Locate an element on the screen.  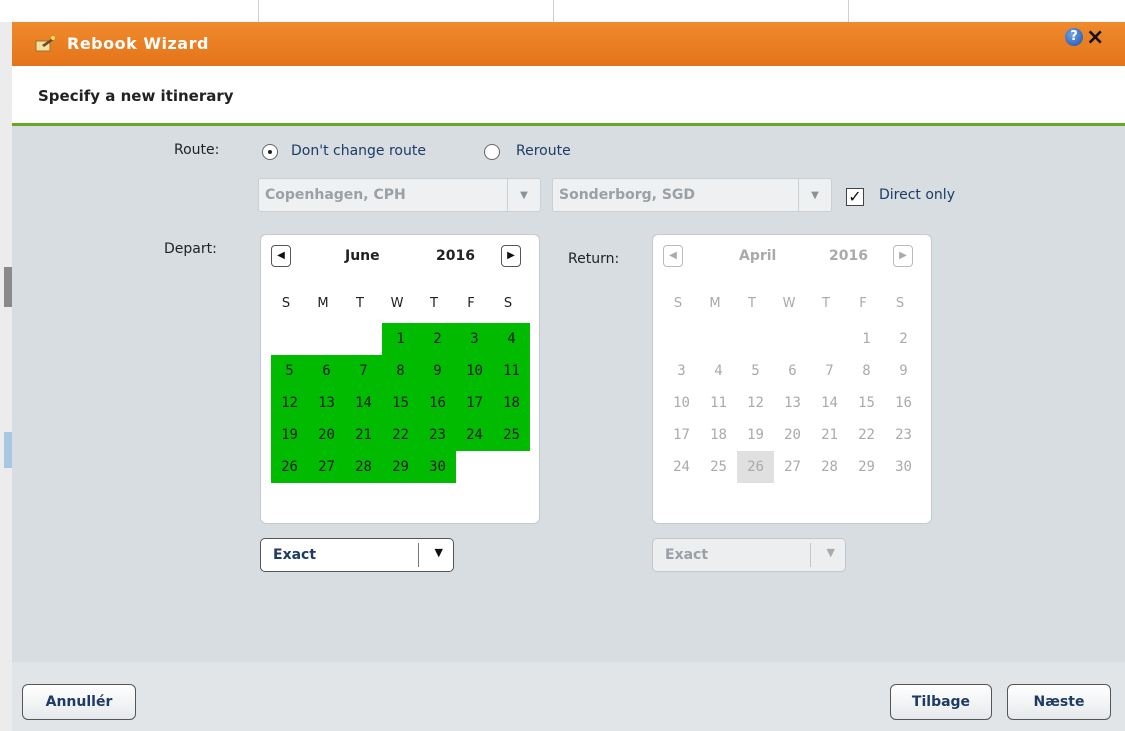
calendar-day: 12 is located at coordinates (289, 403).